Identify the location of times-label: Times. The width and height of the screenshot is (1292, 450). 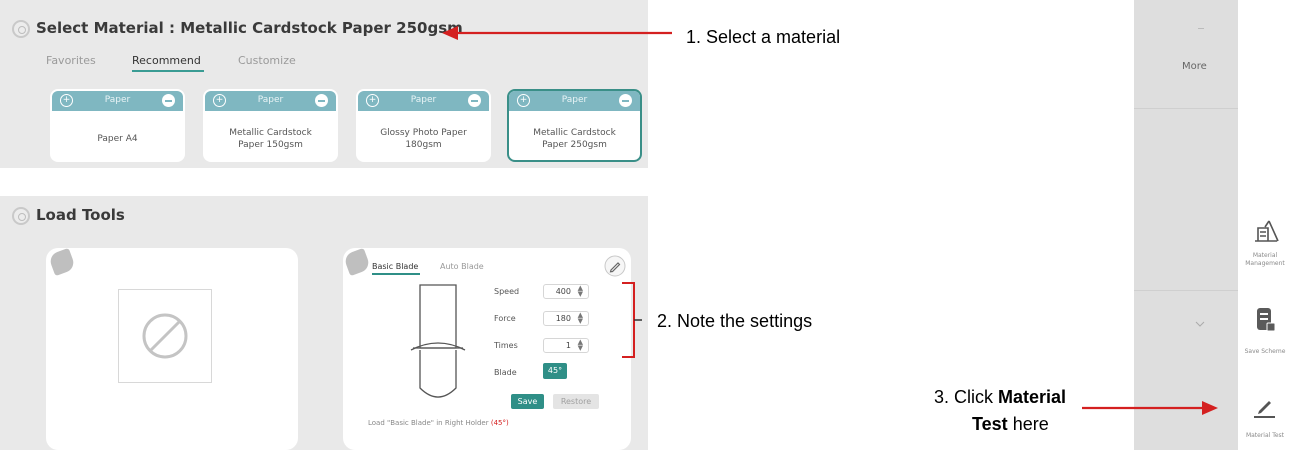
(506, 345).